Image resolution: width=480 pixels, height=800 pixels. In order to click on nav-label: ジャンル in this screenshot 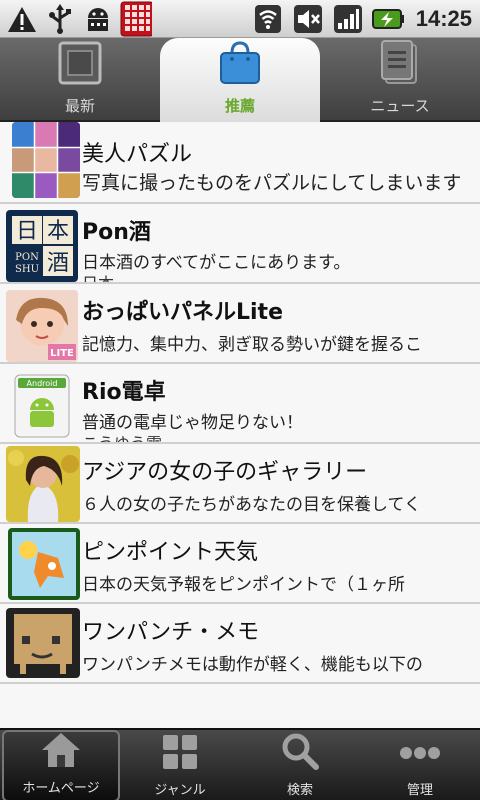, I will do `click(180, 790)`.